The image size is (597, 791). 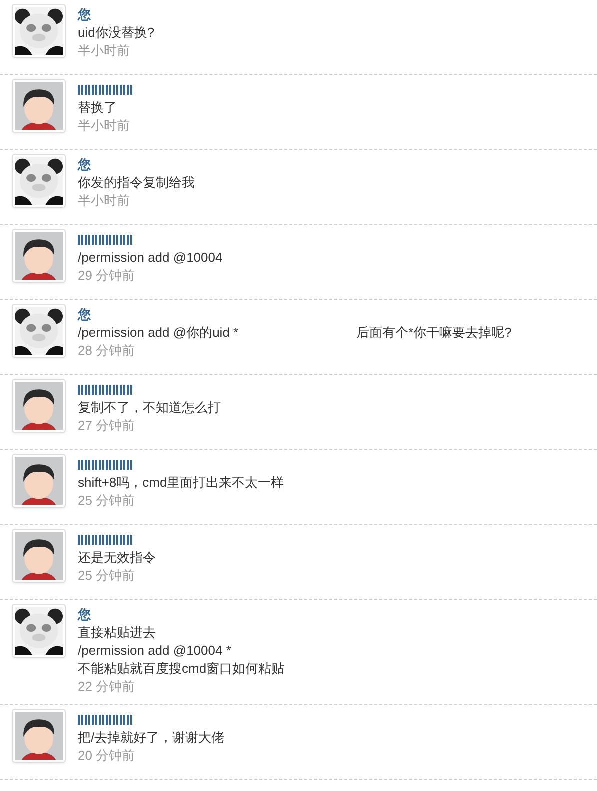 I want to click on message-text: 你发的指令复制给我, so click(x=136, y=183).